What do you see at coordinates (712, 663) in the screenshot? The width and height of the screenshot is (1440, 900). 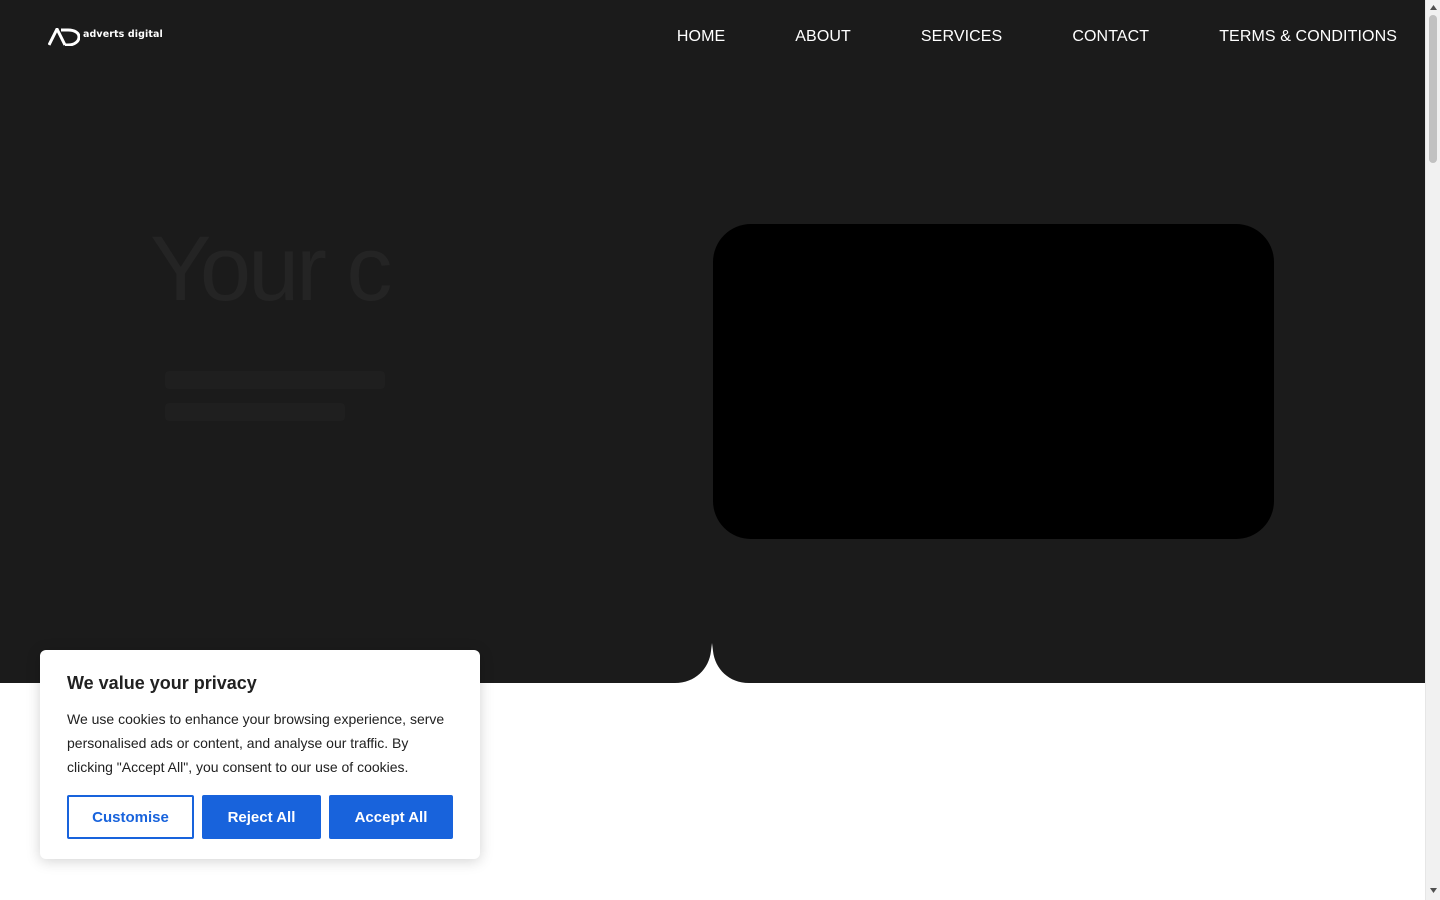 I see `hero-bottom-notch` at bounding box center [712, 663].